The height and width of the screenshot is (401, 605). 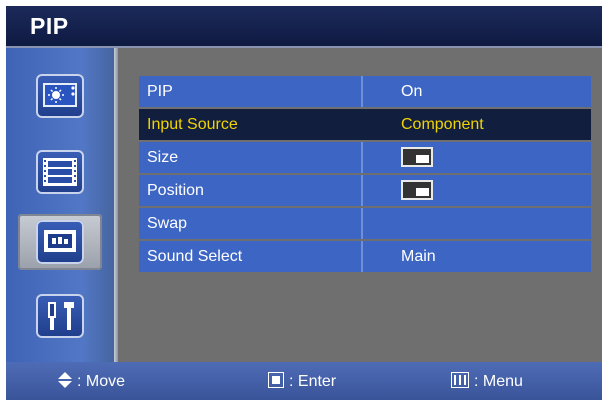 I want to click on sidebar-tab-film, so click(x=60, y=172).